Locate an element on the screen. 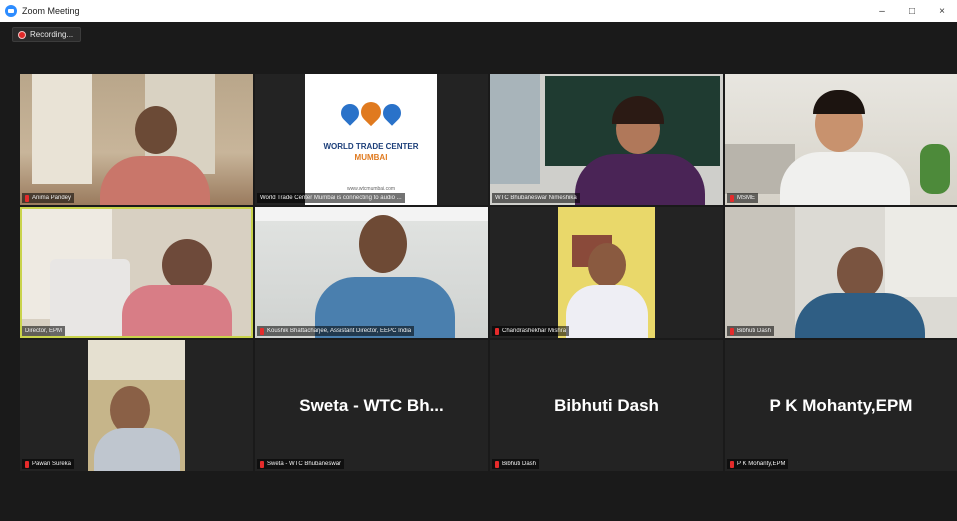 The image size is (957, 521). participant-name: WTC Bhubaneswar Nimeshika is located at coordinates (536, 198).